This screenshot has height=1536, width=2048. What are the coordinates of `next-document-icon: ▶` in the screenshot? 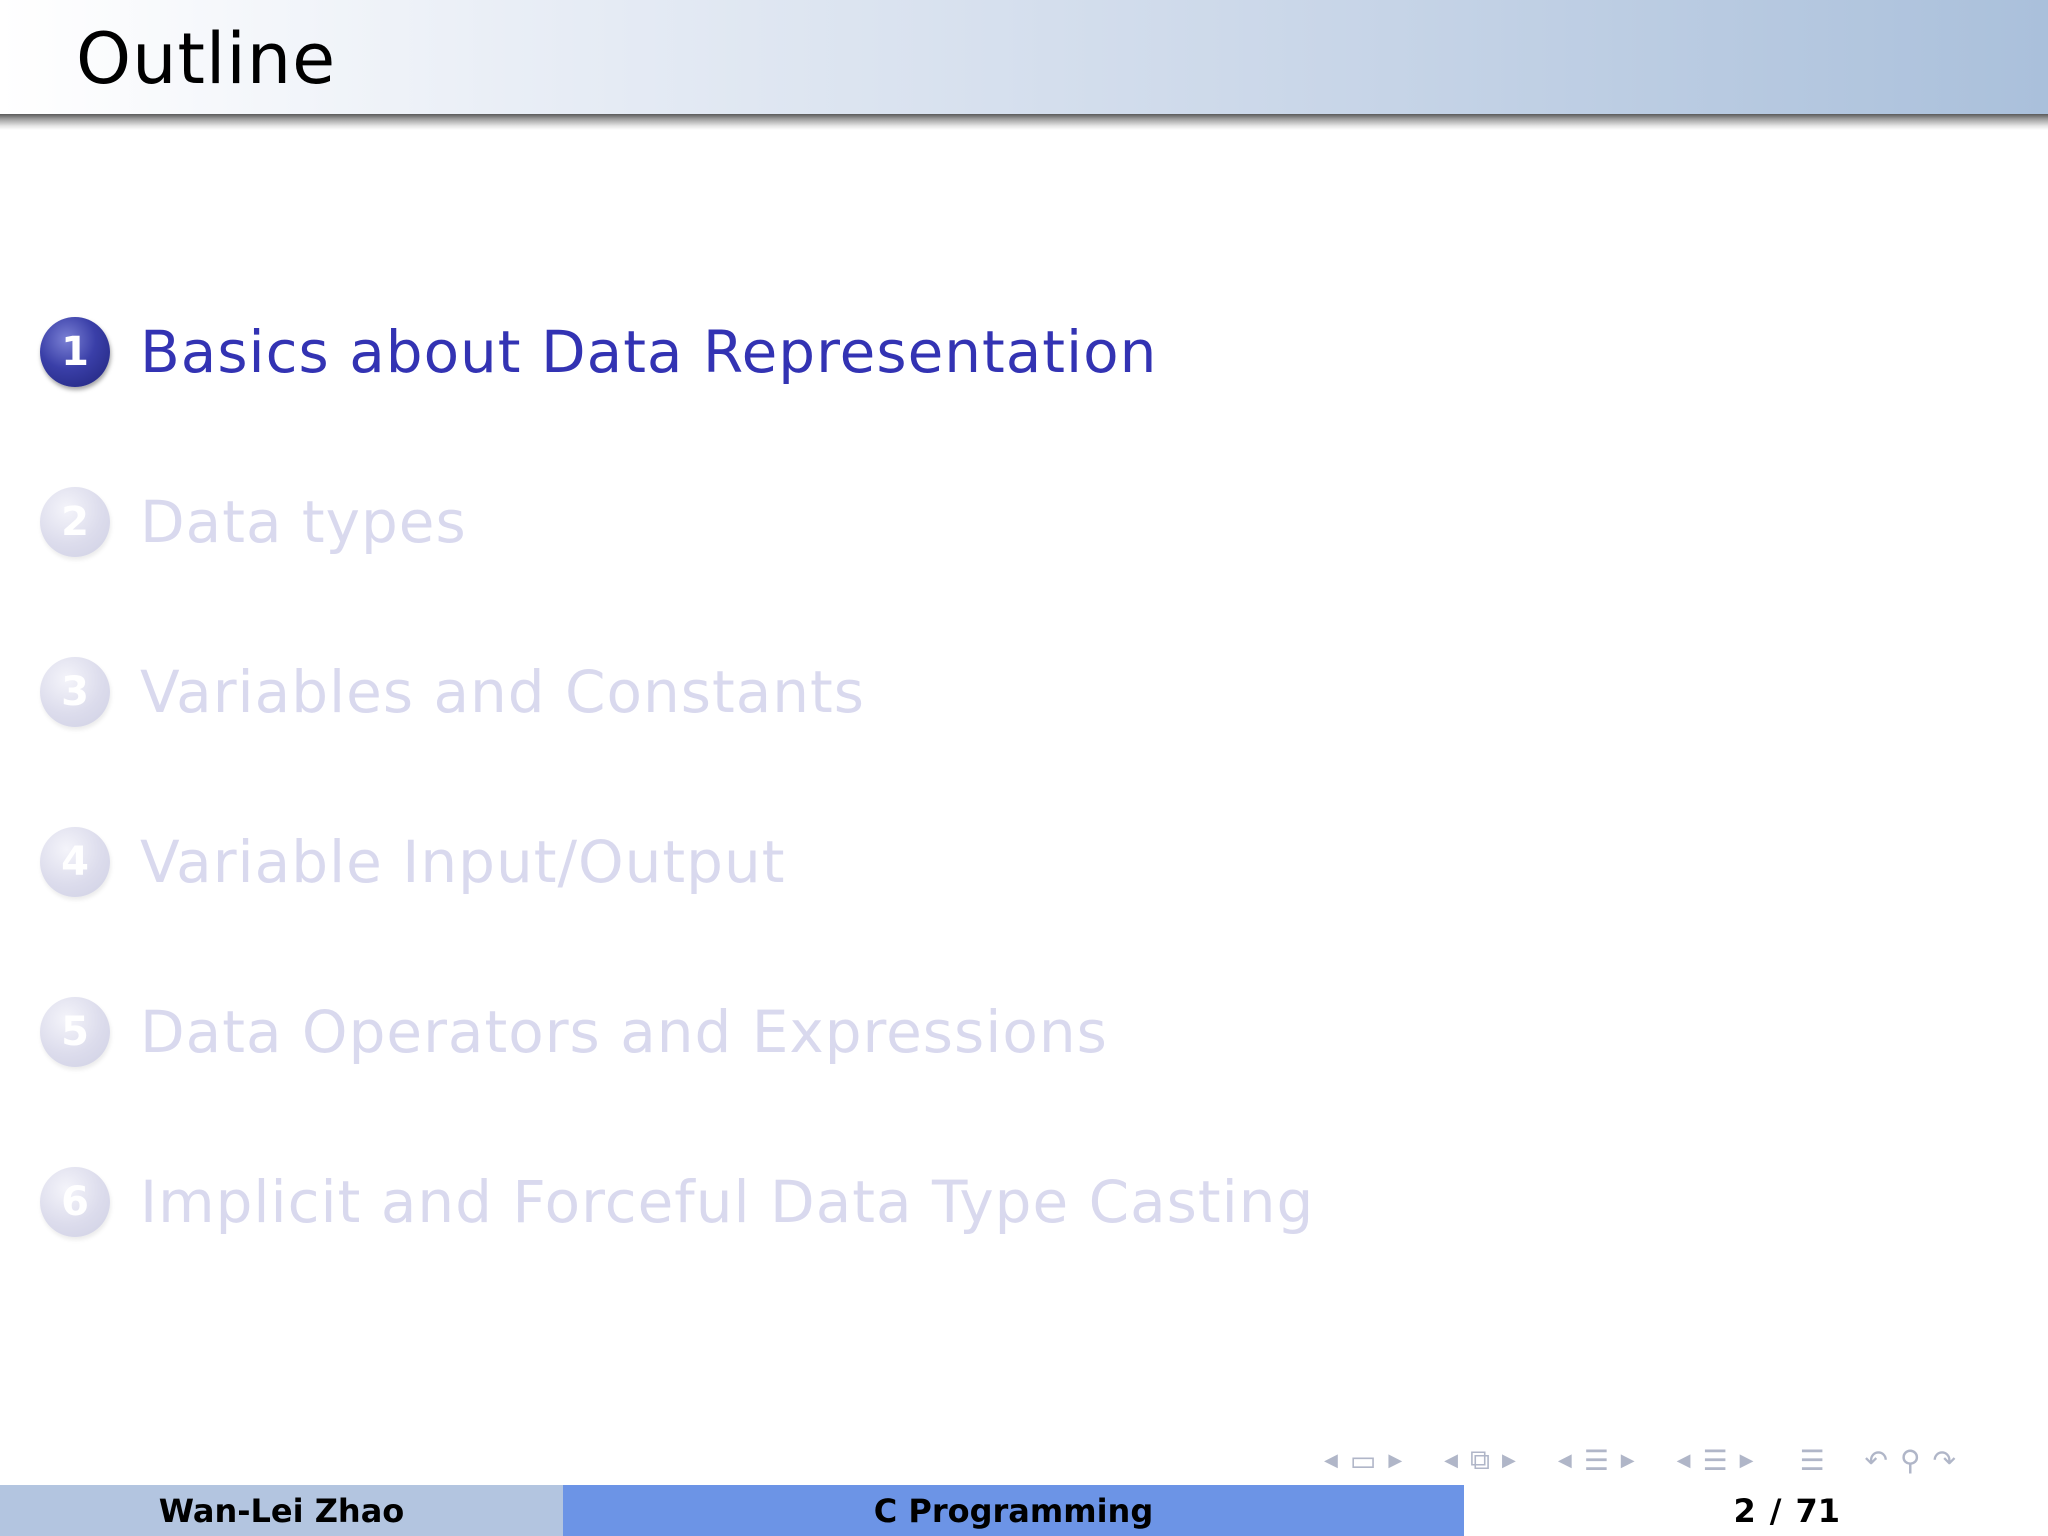 It's located at (1747, 1460).